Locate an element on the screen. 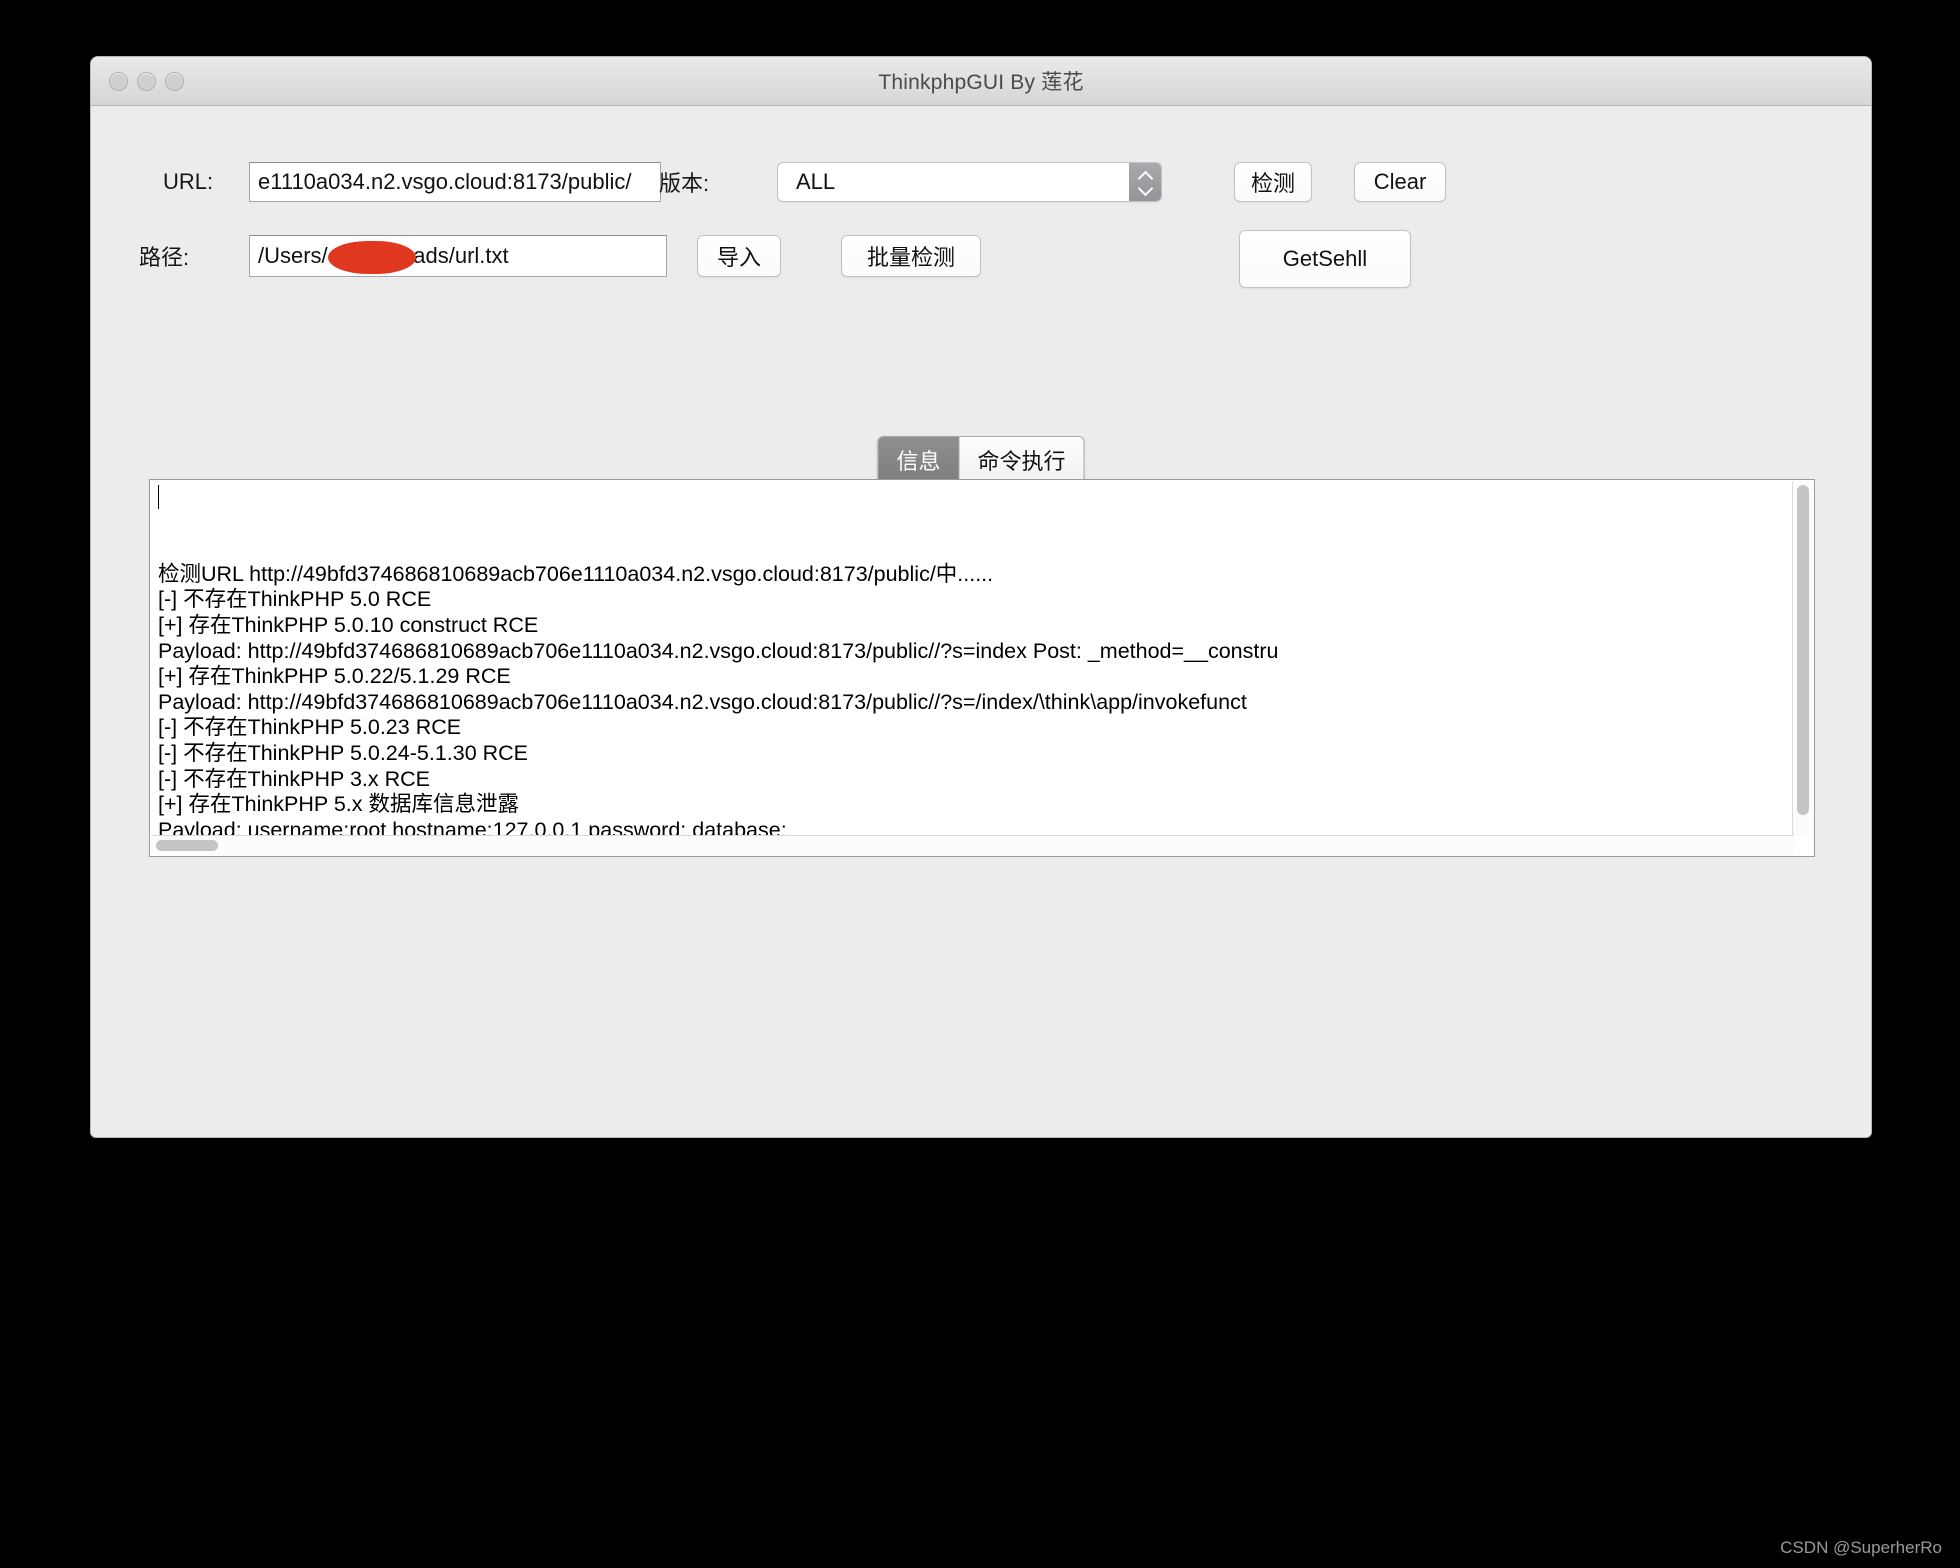  window-title: ThinkphpGUI By 莲花 is located at coordinates (981, 82).